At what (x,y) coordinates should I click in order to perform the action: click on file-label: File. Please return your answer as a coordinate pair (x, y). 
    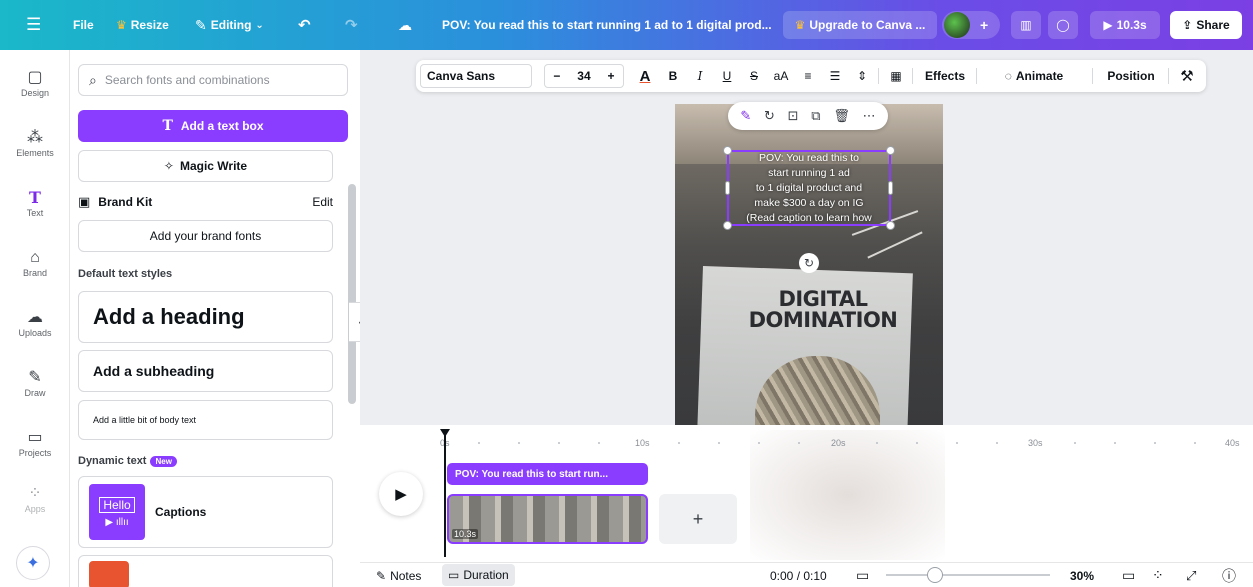
    Looking at the image, I should click on (83, 25).